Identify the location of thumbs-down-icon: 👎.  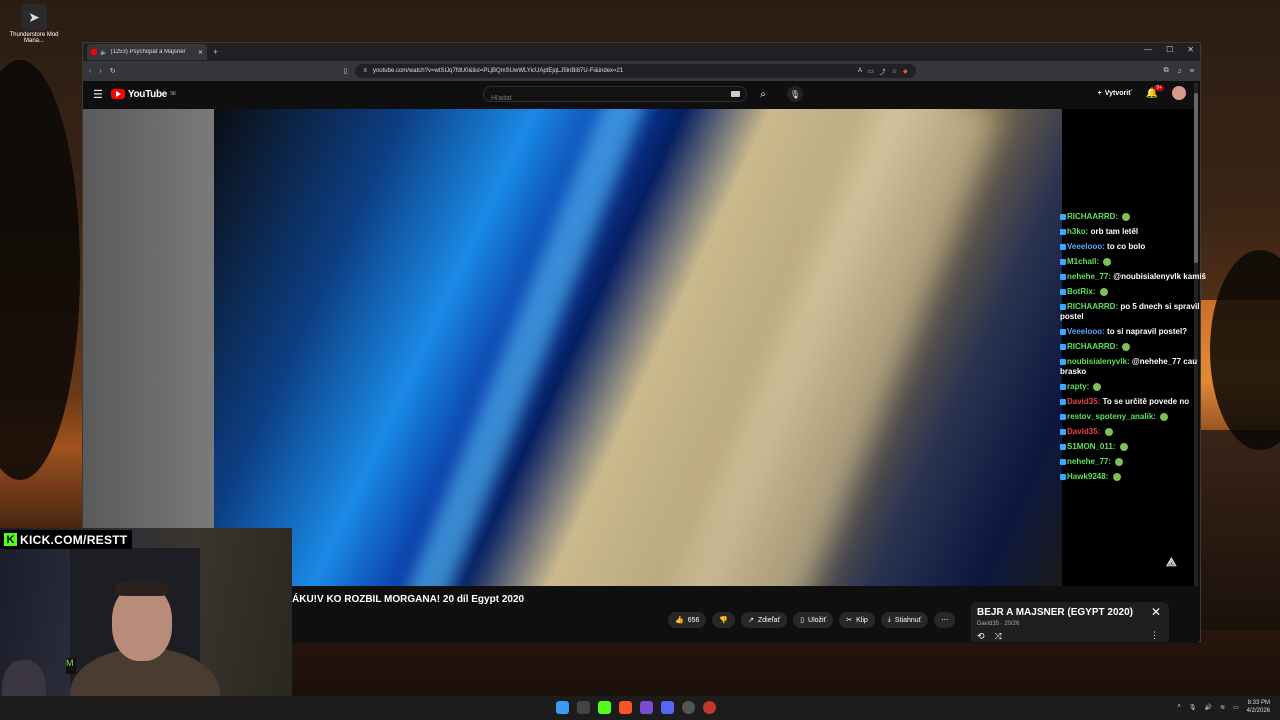
(724, 620).